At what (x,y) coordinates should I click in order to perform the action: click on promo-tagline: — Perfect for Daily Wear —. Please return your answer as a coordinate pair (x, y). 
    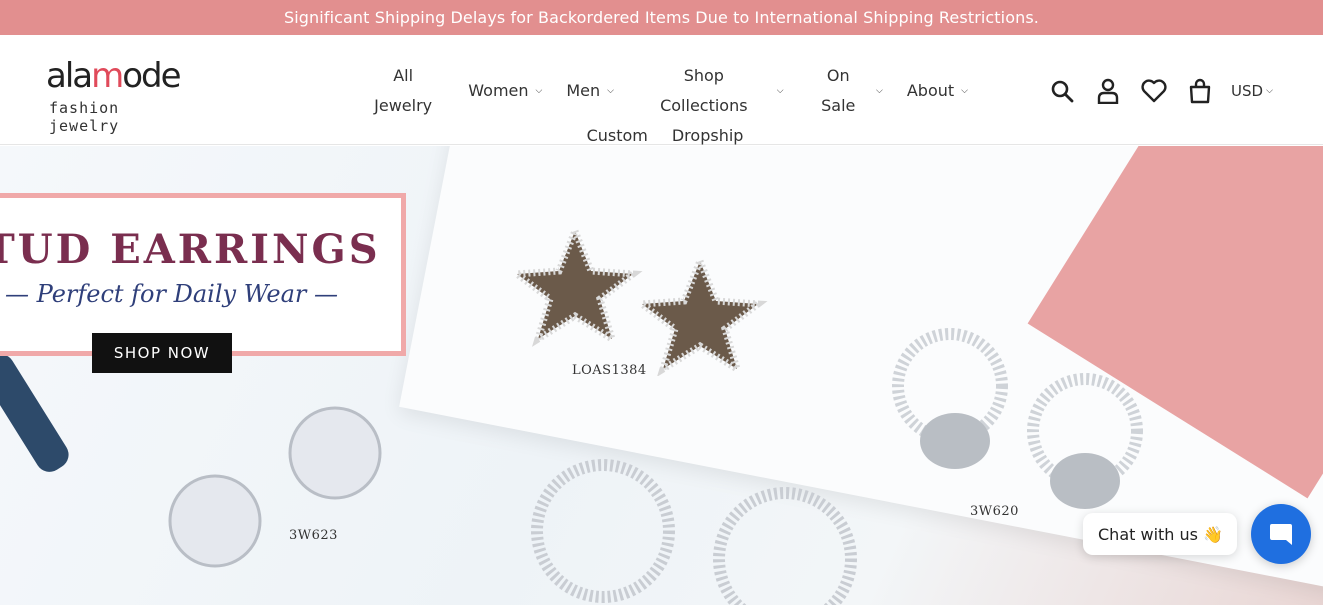
    Looking at the image, I should click on (172, 294).